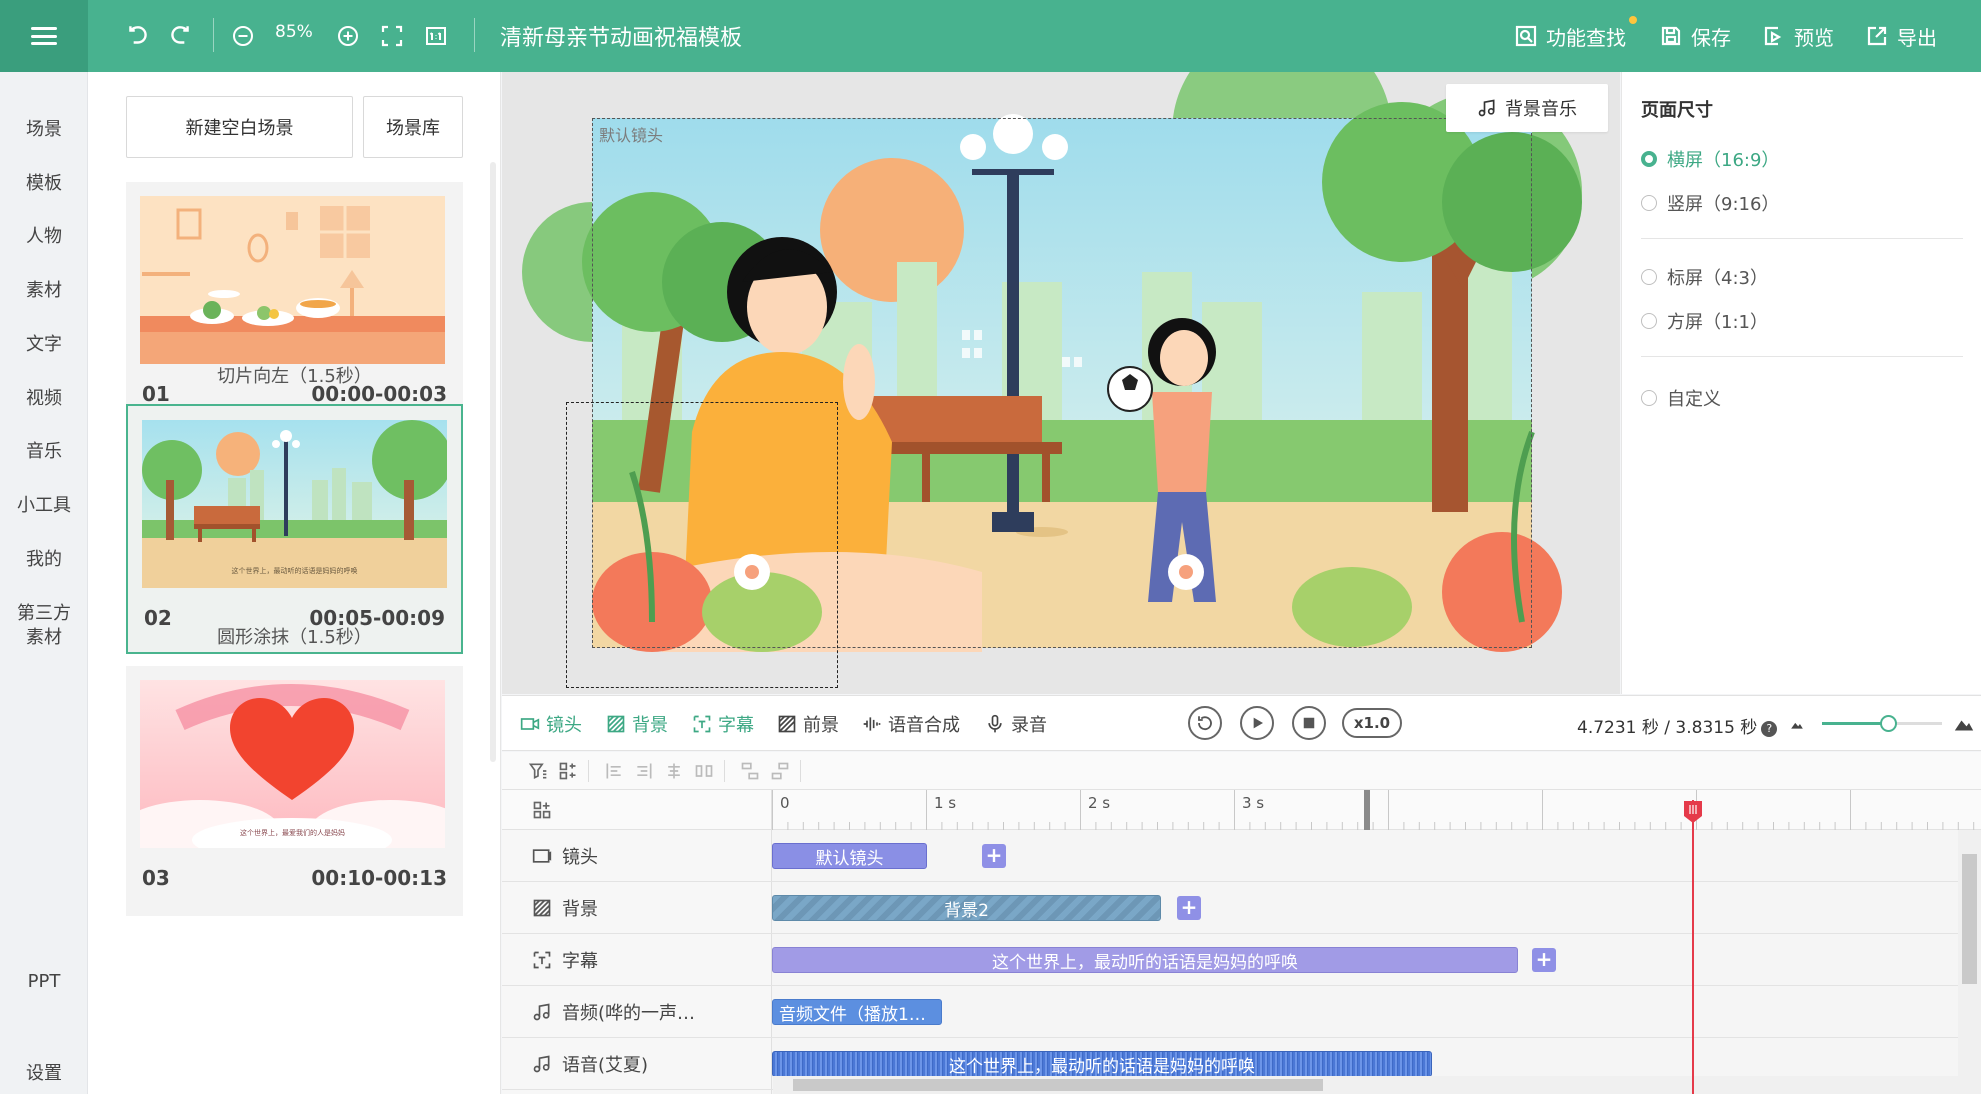 Image resolution: width=1981 pixels, height=1094 pixels. Describe the element at coordinates (1376, 810) in the screenshot. I see `time-ruler: 0 1 s 2 s 3 s` at that location.